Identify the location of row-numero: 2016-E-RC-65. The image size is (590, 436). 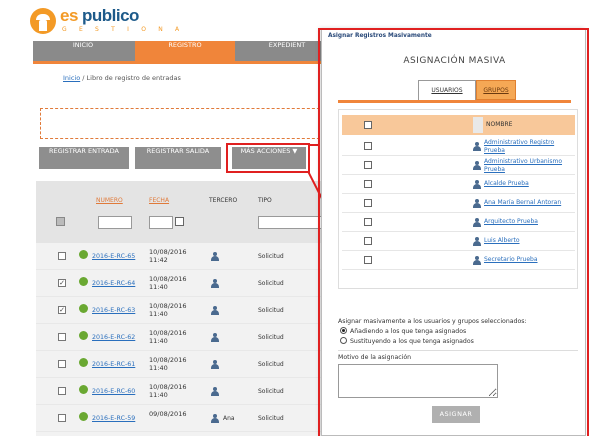
(113, 256).